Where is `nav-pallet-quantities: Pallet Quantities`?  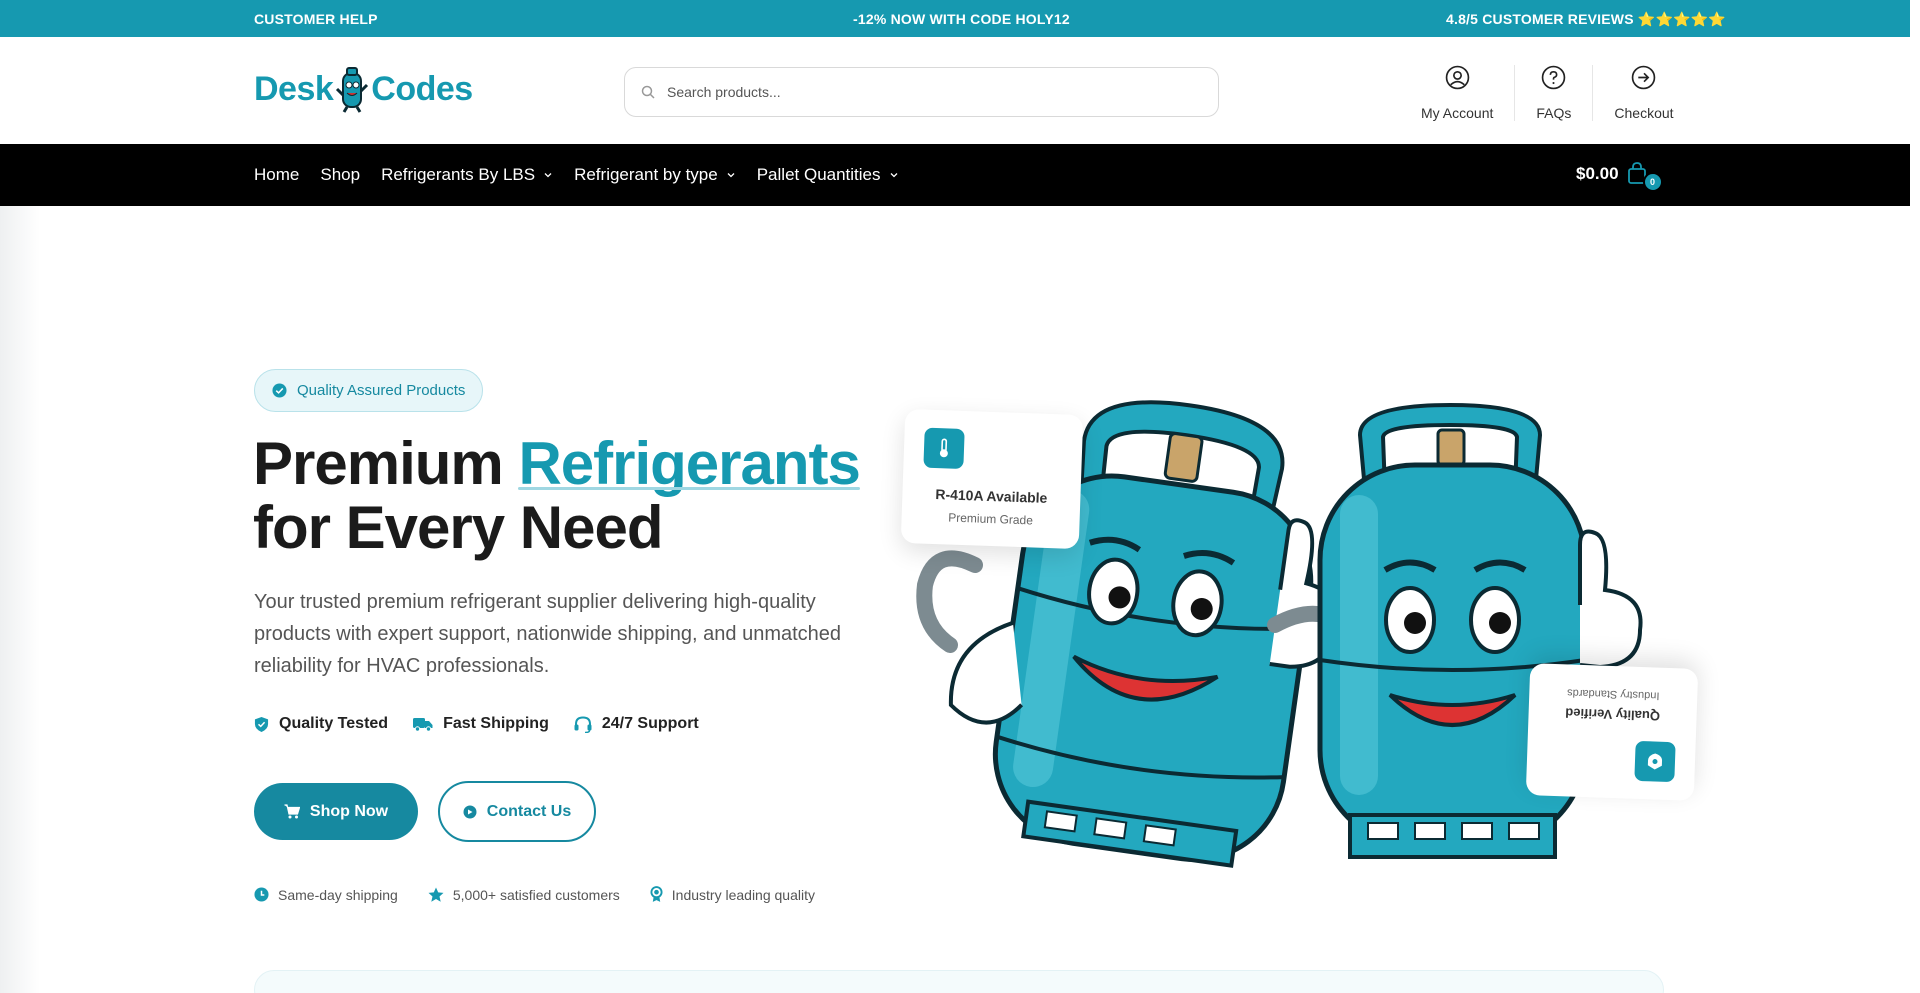 nav-pallet-quantities: Pallet Quantities is located at coordinates (828, 175).